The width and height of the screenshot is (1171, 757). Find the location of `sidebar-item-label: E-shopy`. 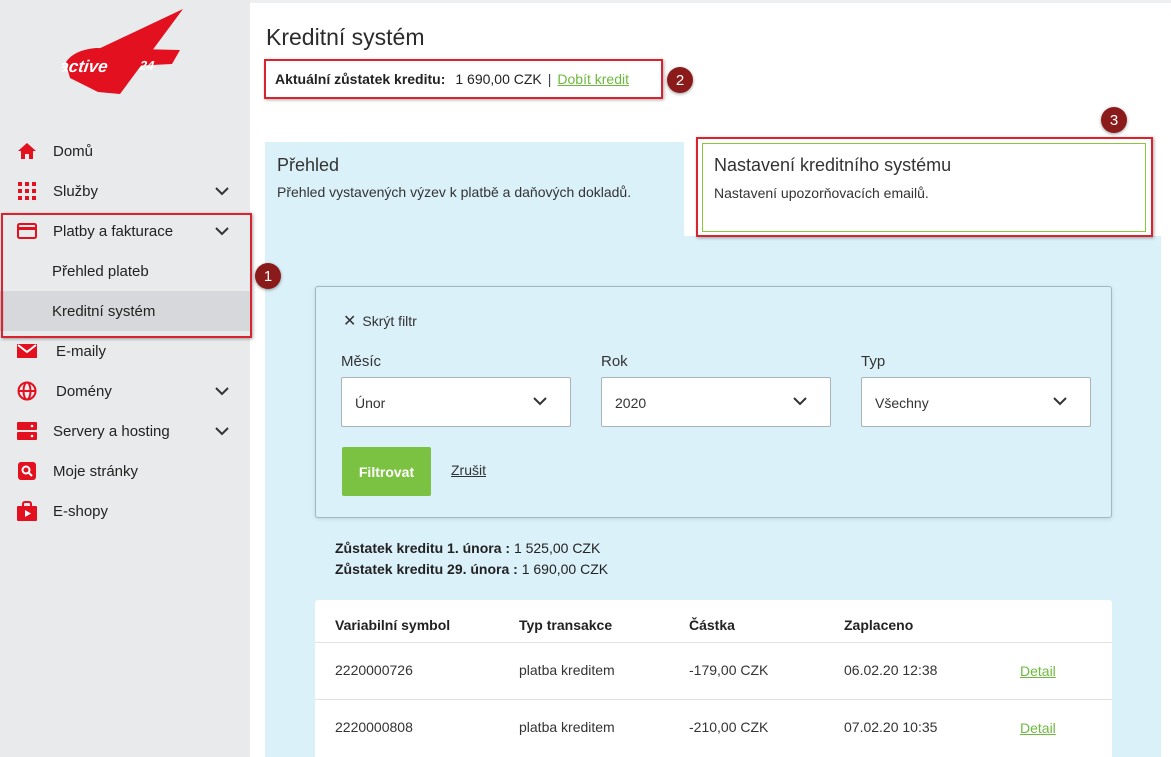

sidebar-item-label: E-shopy is located at coordinates (81, 511).